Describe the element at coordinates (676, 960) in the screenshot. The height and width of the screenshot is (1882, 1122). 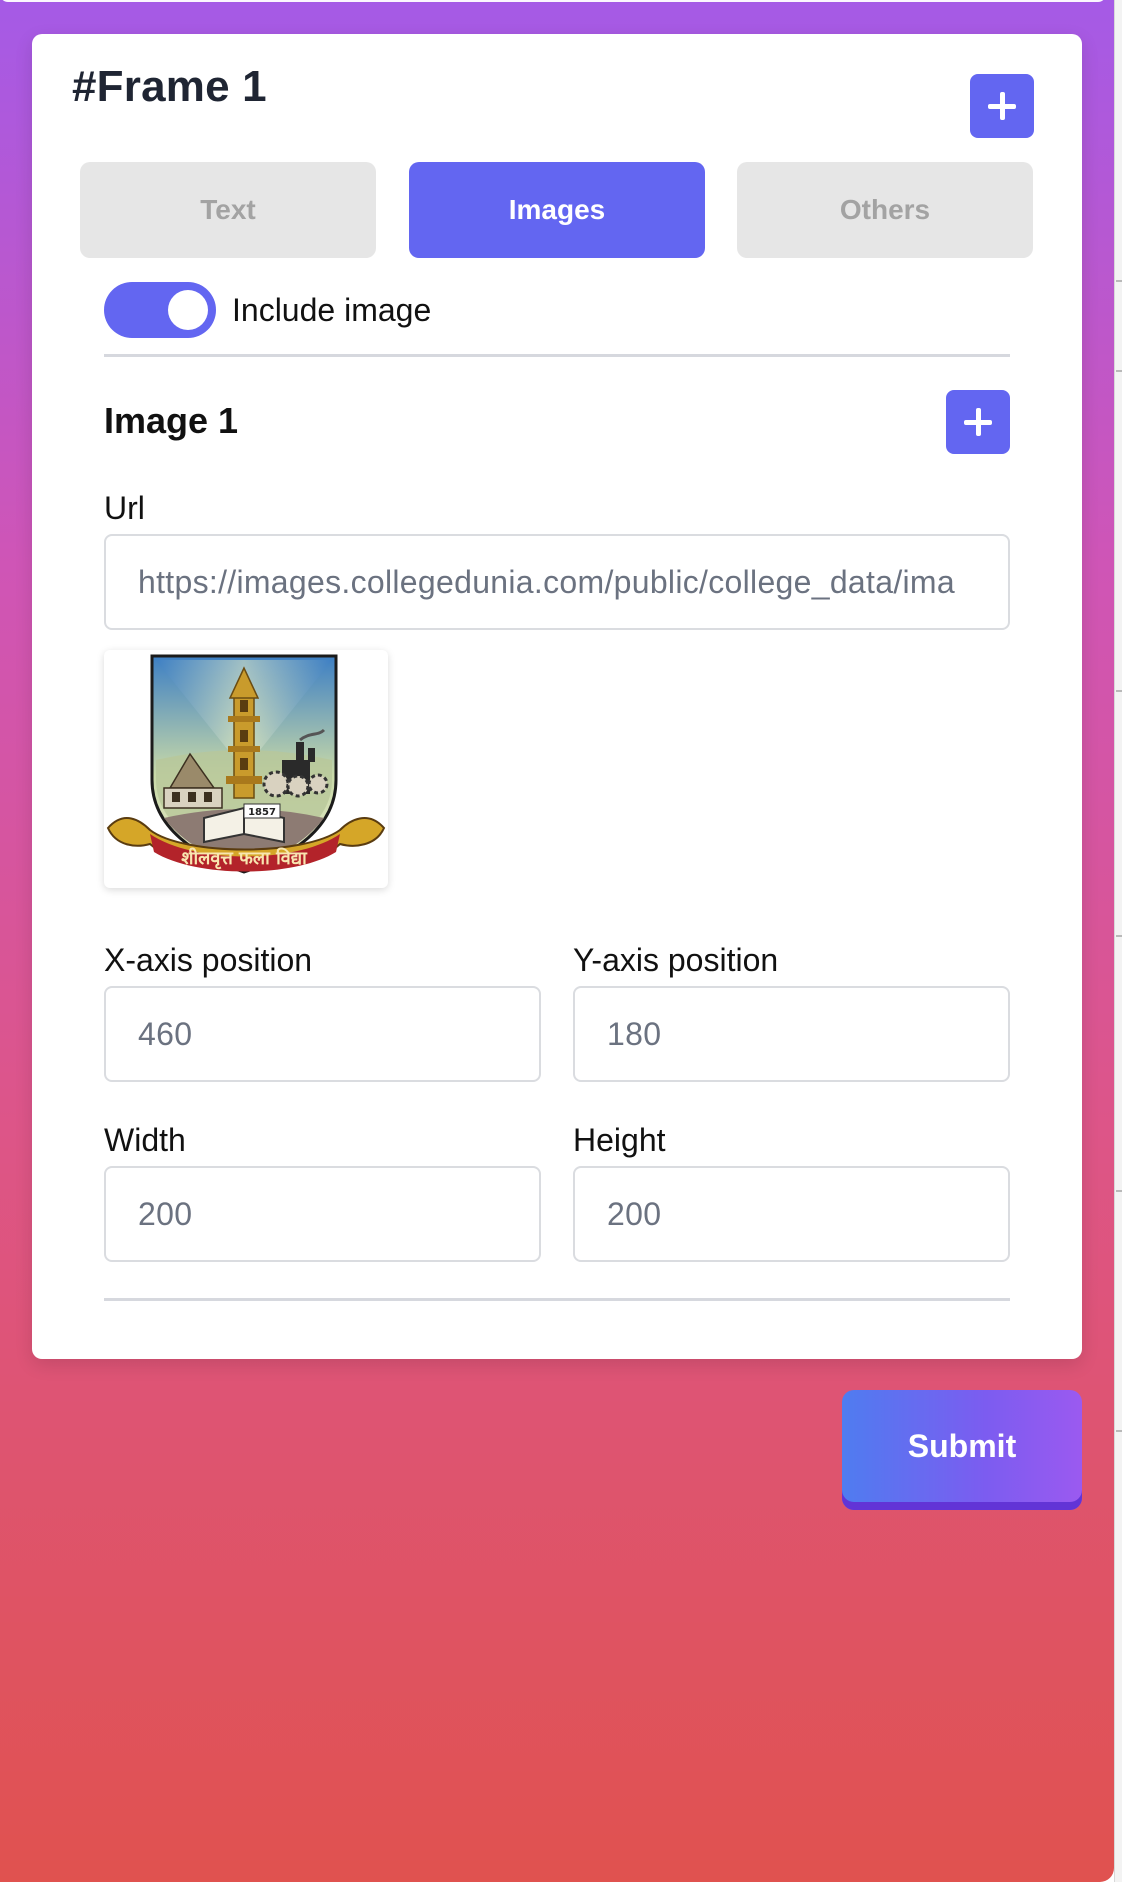
I see `y-axis-label: Y-axis position` at that location.